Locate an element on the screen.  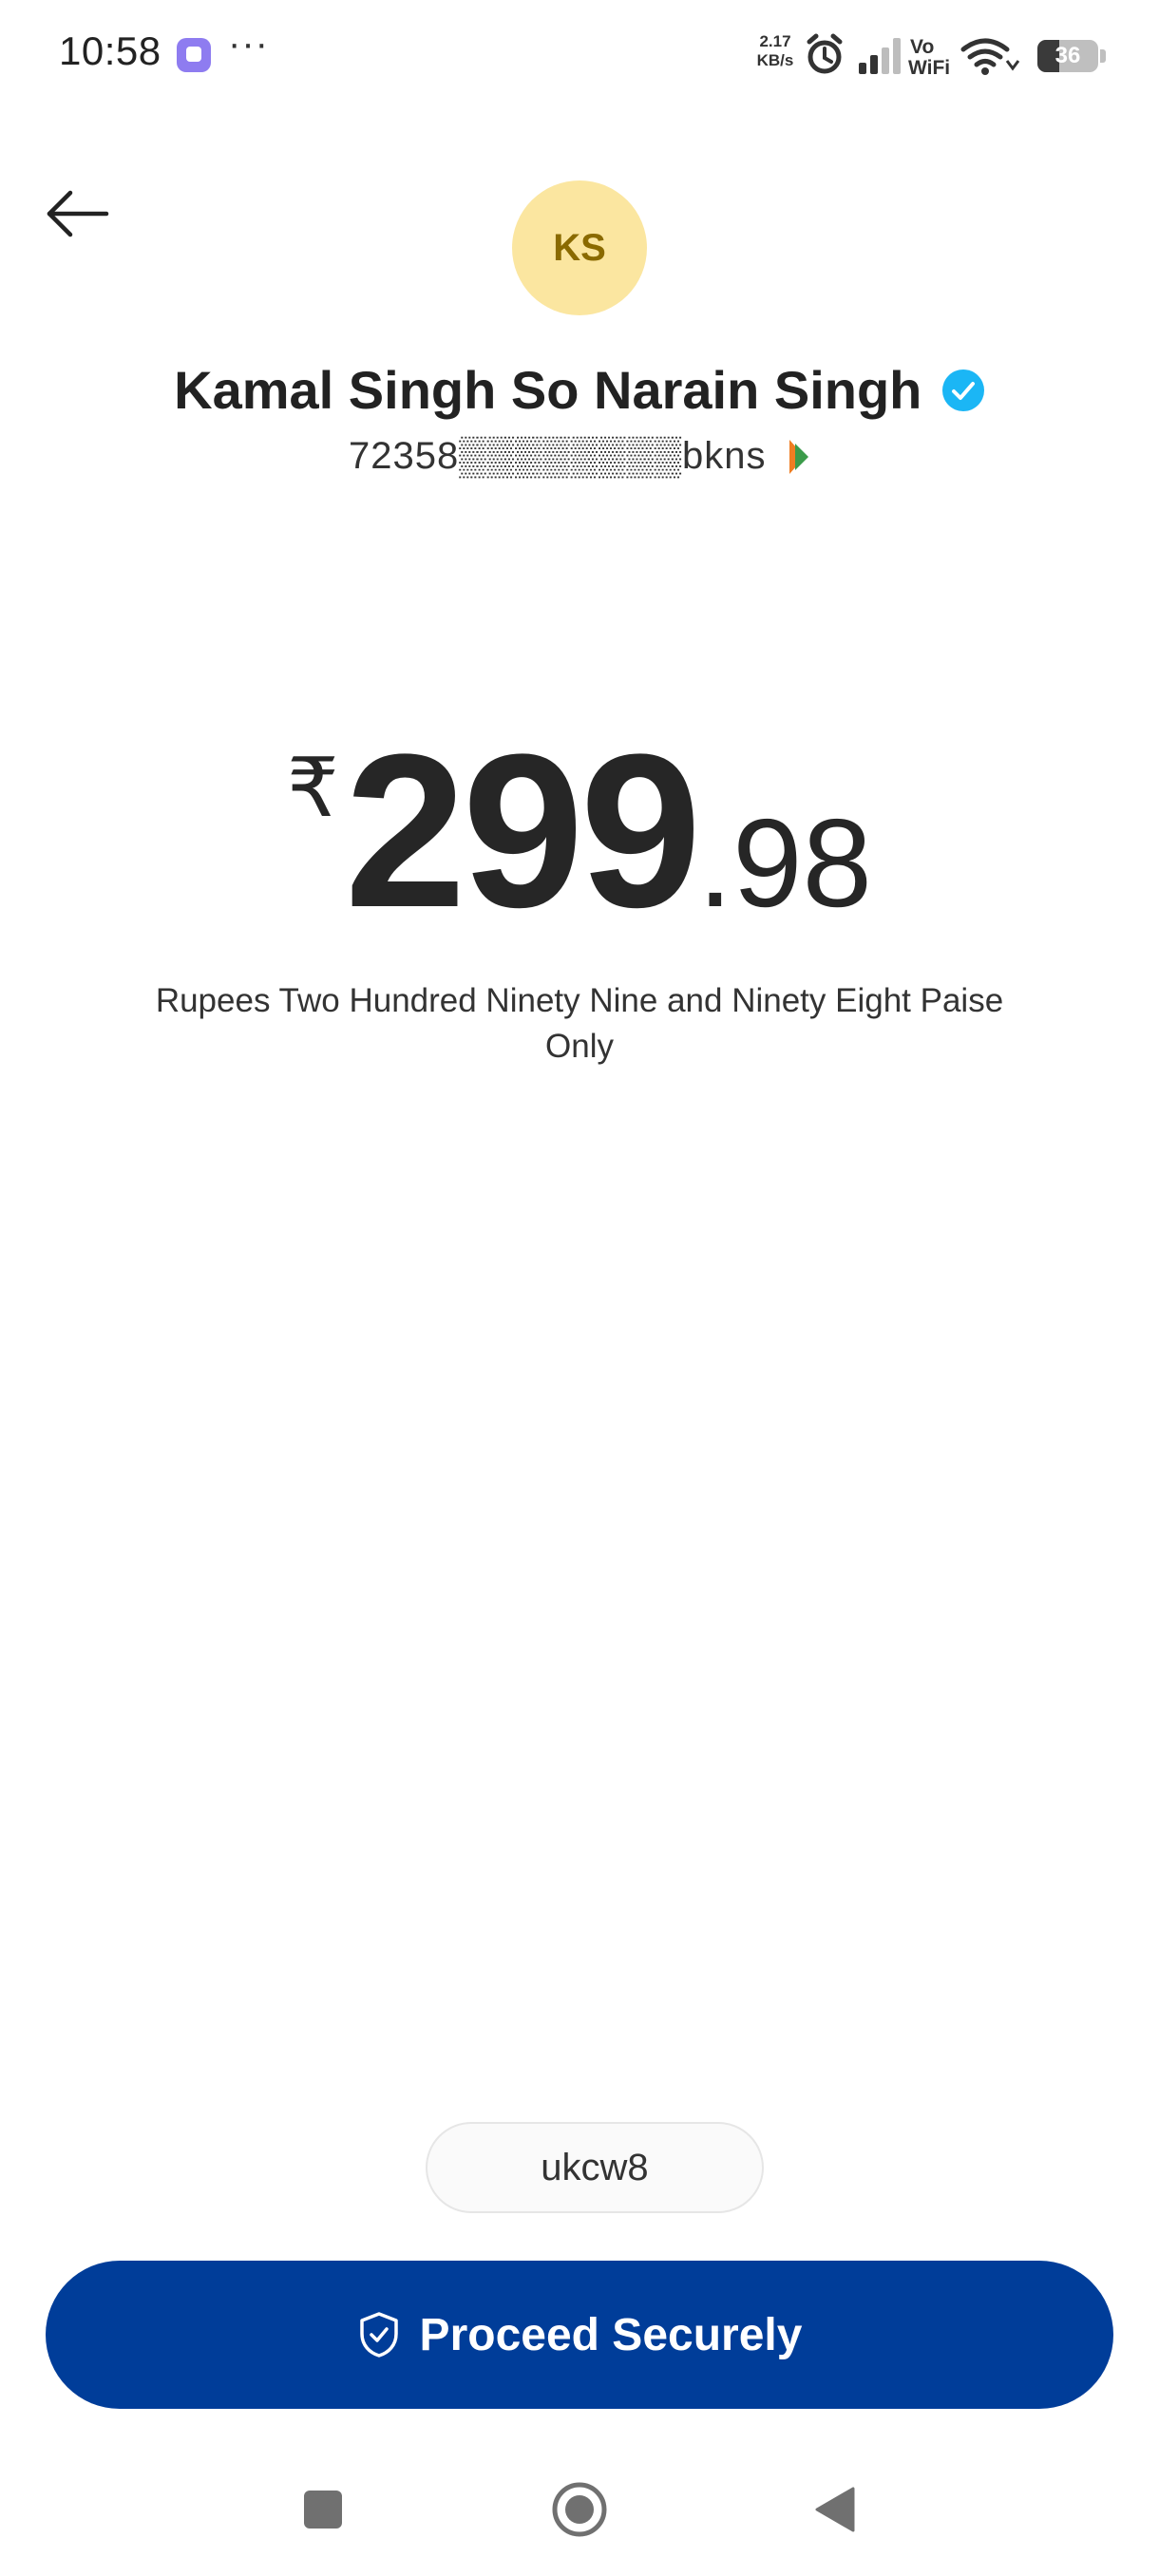
status-icons: Vo WiFi is located at coordinates (913, 56).